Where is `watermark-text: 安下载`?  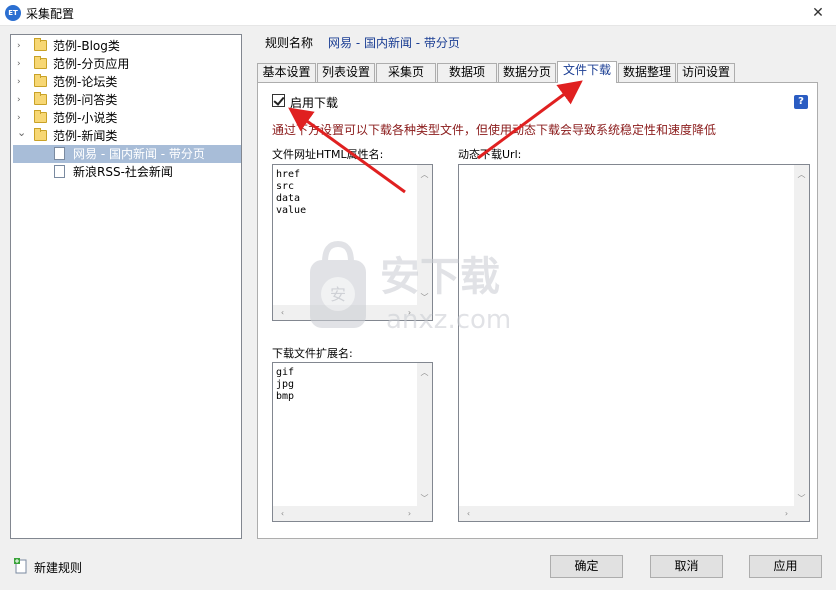 watermark-text: 安下载 is located at coordinates (440, 277).